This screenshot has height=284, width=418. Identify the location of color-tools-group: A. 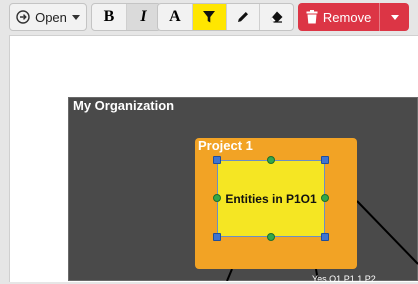
(225, 17).